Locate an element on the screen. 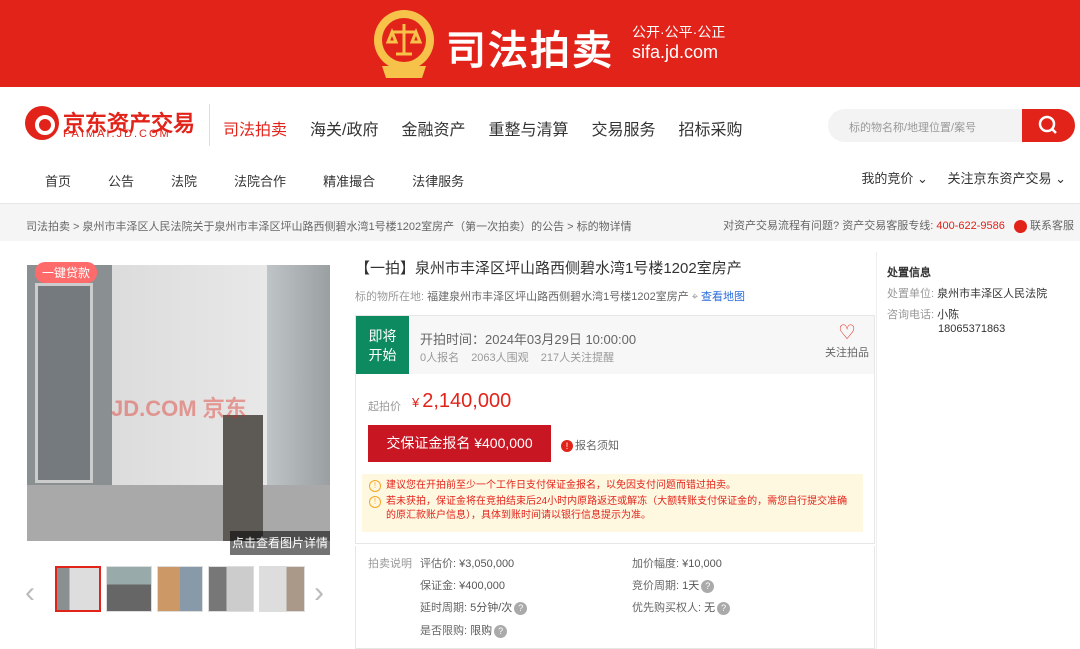 This screenshot has height=649, width=1080. chevron-right-icon: › is located at coordinates (319, 593).